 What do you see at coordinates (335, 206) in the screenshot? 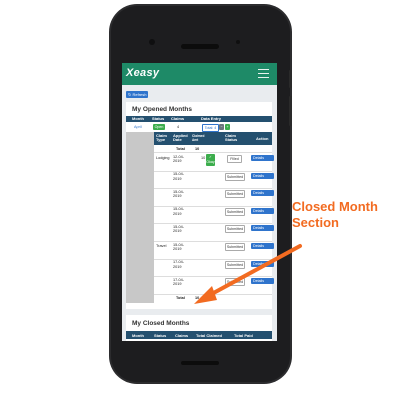
I see `callout-line-1: Closed Month` at bounding box center [335, 206].